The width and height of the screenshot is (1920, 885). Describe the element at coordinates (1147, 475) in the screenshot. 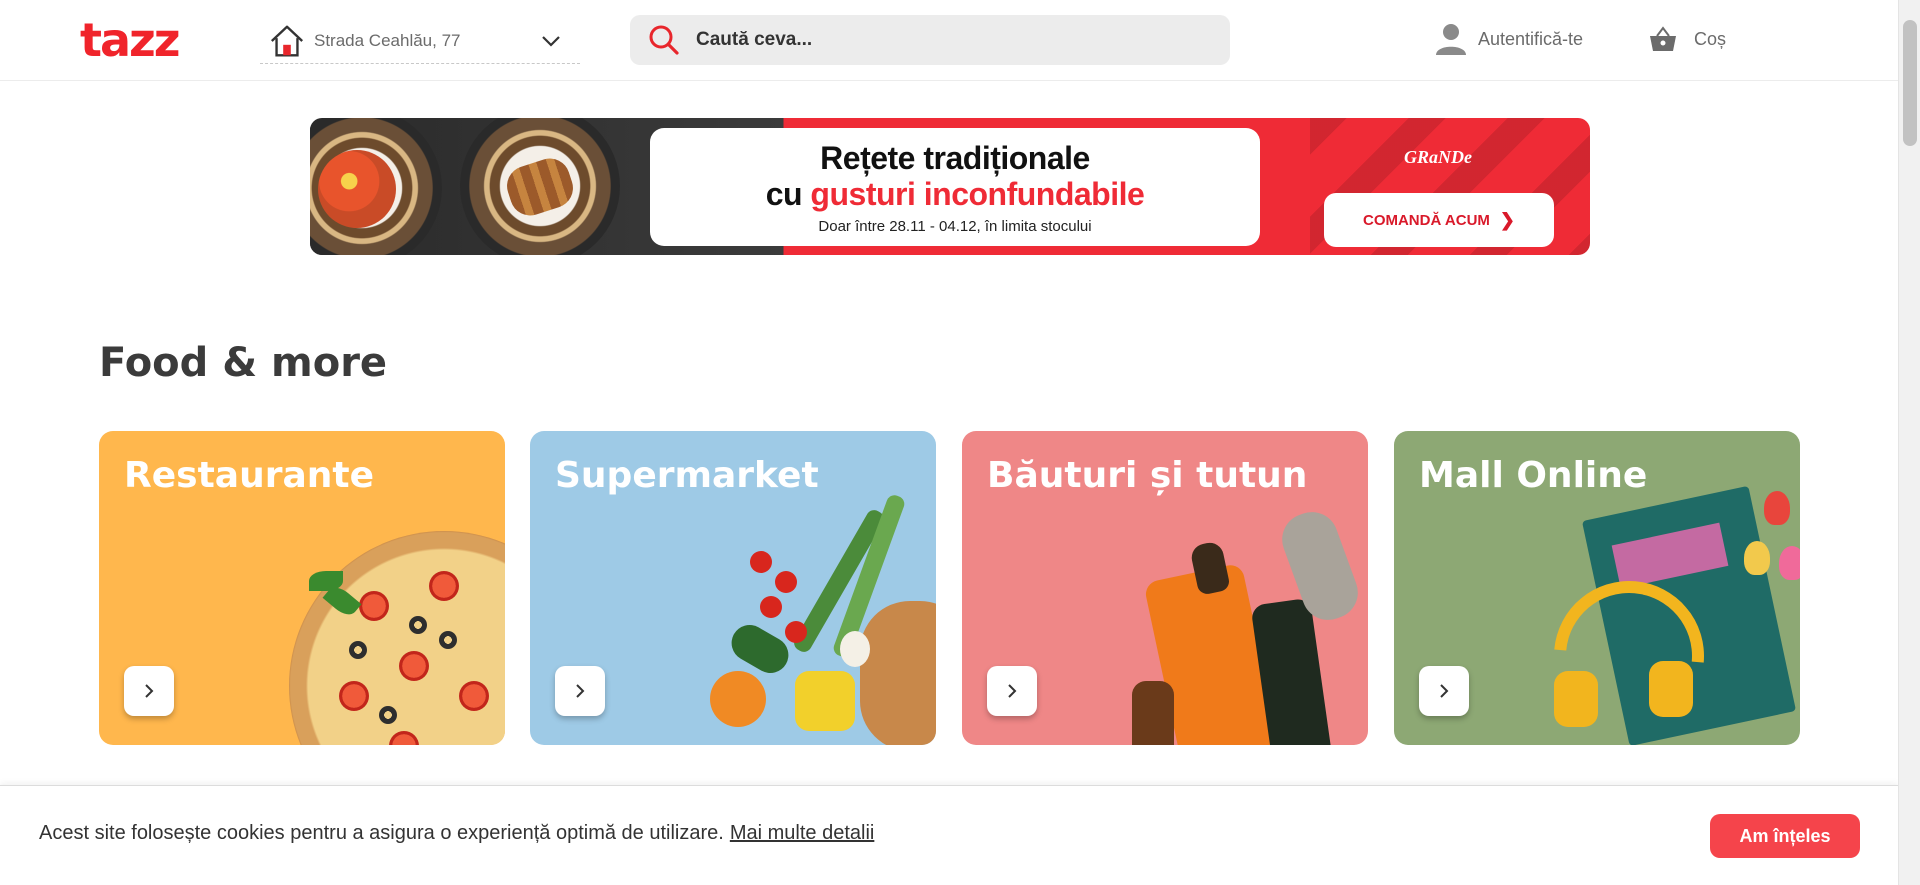

I see `category-title: Băuturi și tutun` at that location.